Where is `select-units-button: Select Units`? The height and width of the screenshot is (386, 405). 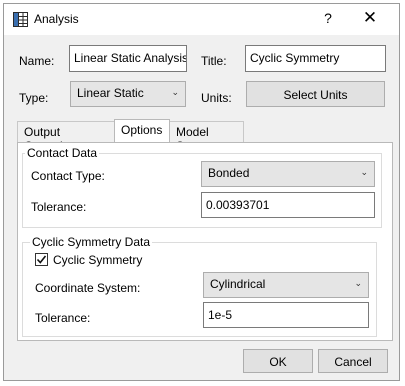
select-units-button: Select Units is located at coordinates (315, 94).